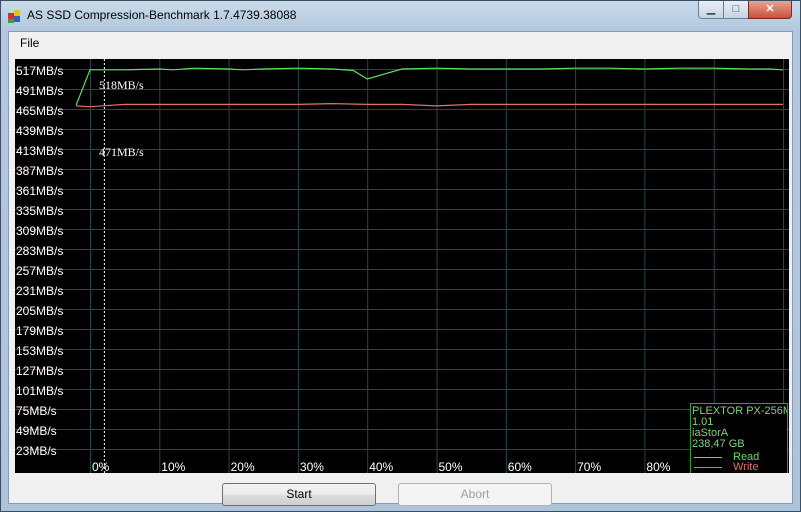 This screenshot has width=801, height=512. I want to click on y-tick-label: 361MB/s, so click(39, 191).